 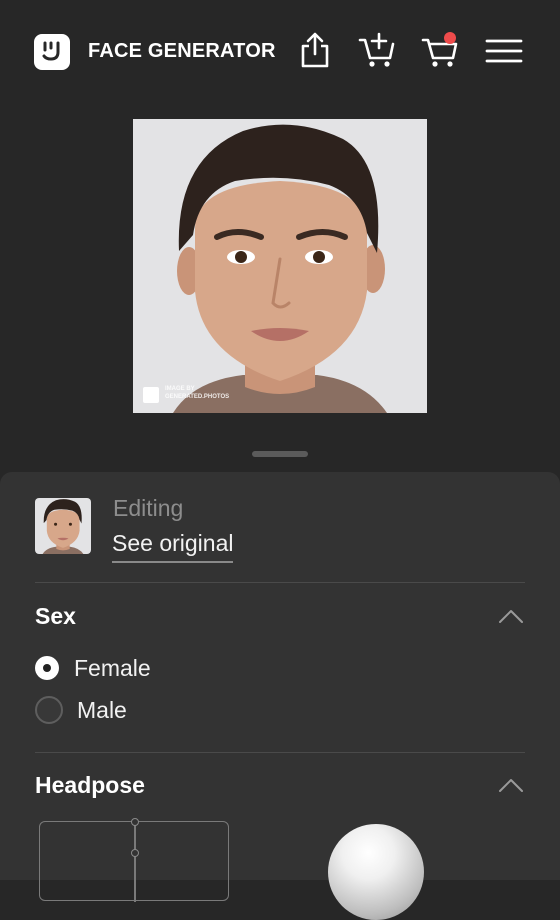 I want to click on headpose-handle, so click(x=135, y=853).